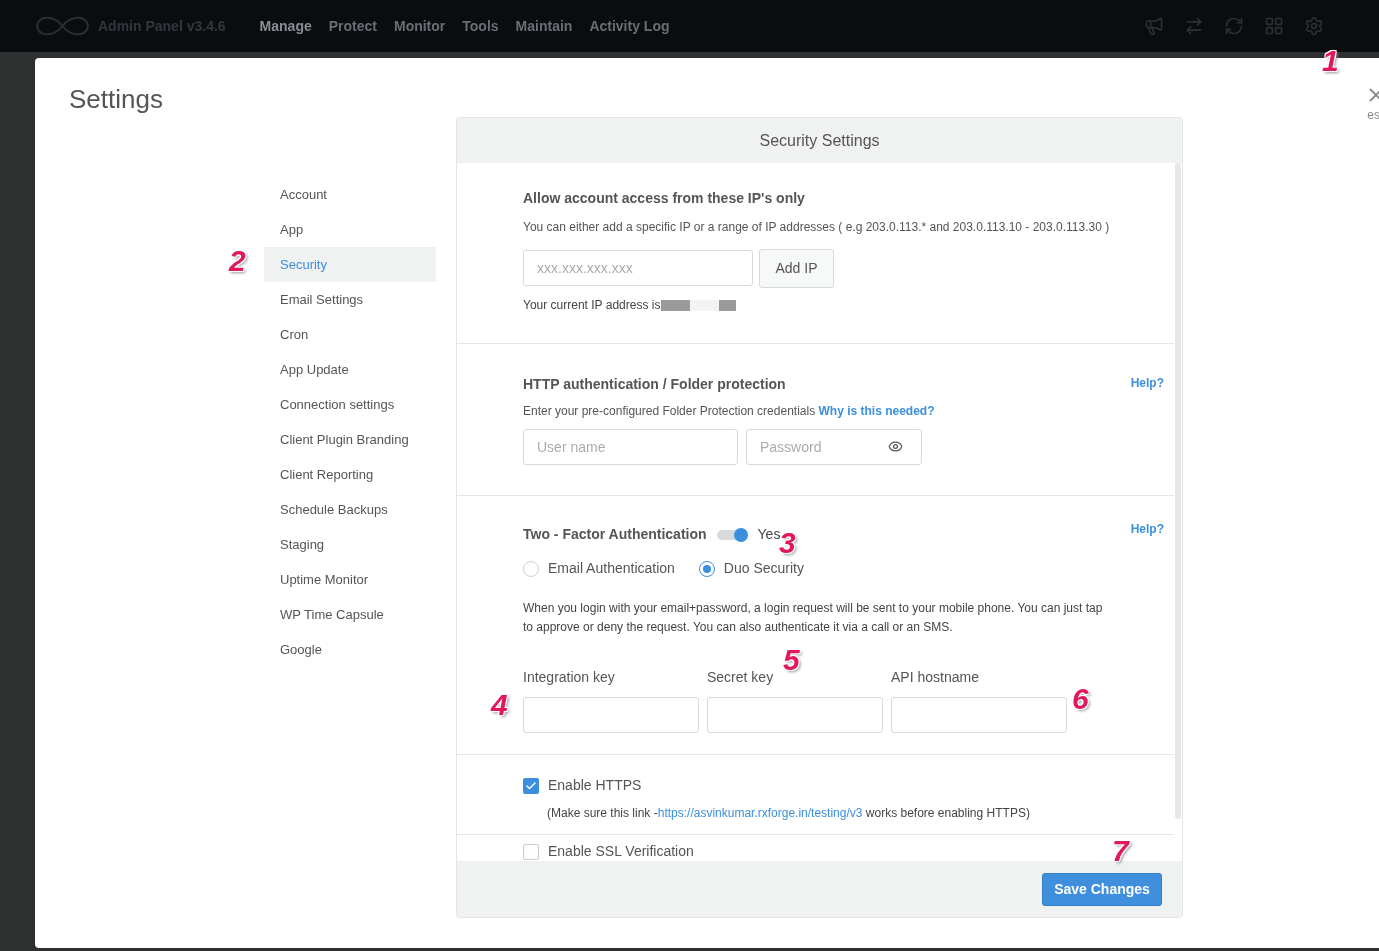  Describe the element at coordinates (621, 851) in the screenshot. I see `checkbox-label: Enable SSL Verification` at that location.